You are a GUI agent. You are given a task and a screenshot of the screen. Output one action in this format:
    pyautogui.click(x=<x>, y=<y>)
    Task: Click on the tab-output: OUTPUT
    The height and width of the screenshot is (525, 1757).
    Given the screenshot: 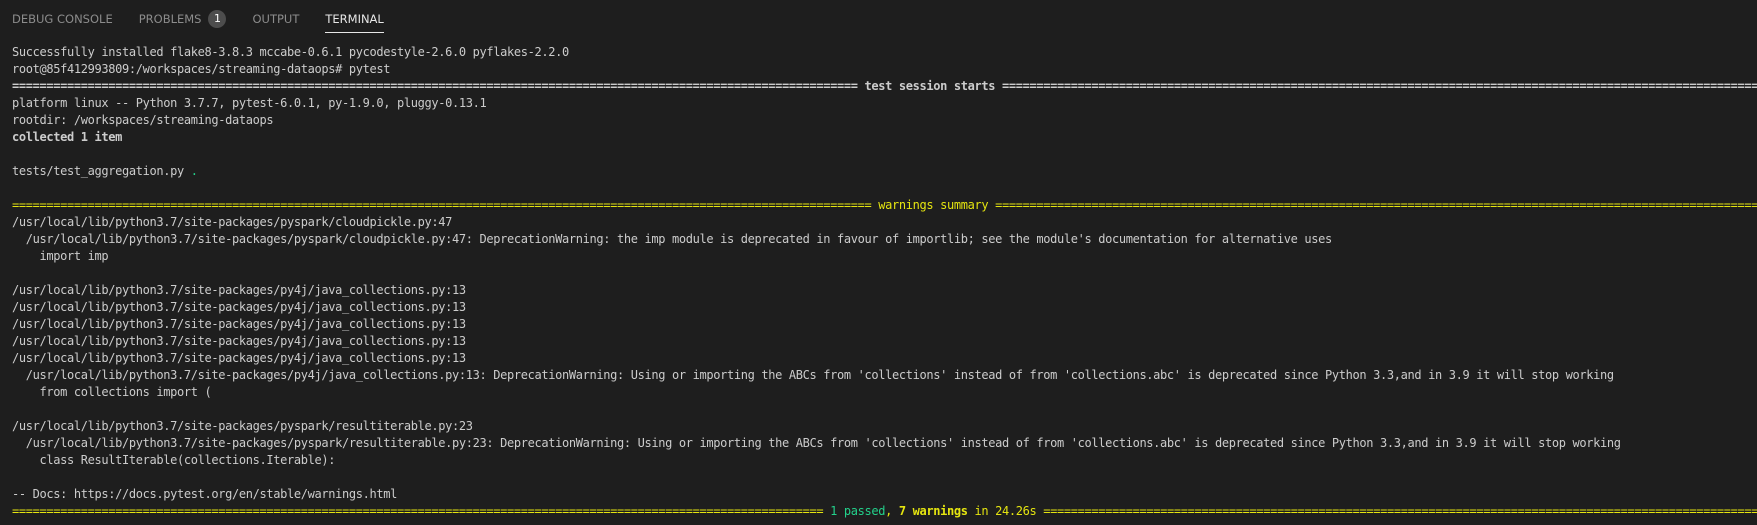 What is the action you would take?
    pyautogui.click(x=275, y=22)
    